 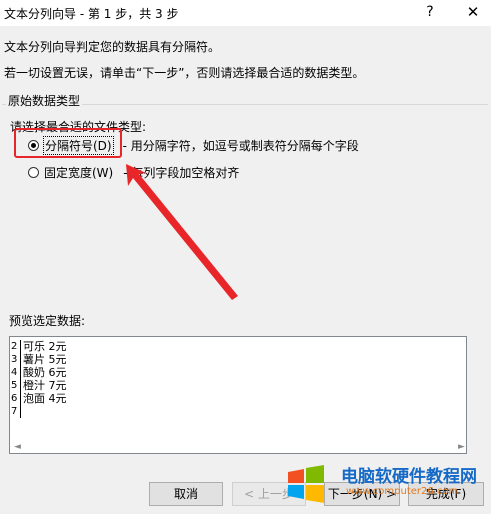 What do you see at coordinates (45, 385) in the screenshot?
I see `row-text: 橙汁 7元` at bounding box center [45, 385].